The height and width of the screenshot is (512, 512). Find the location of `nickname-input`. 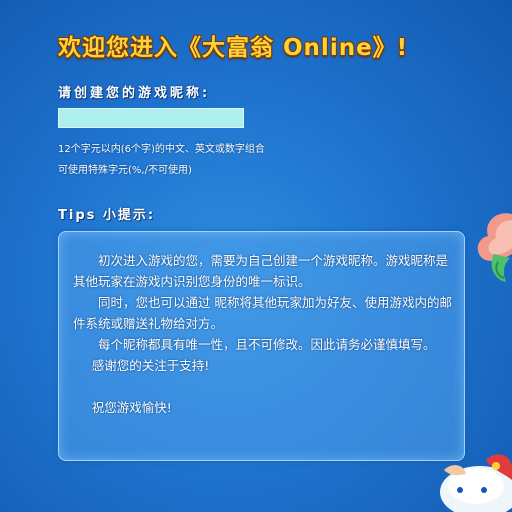

nickname-input is located at coordinates (151, 118).